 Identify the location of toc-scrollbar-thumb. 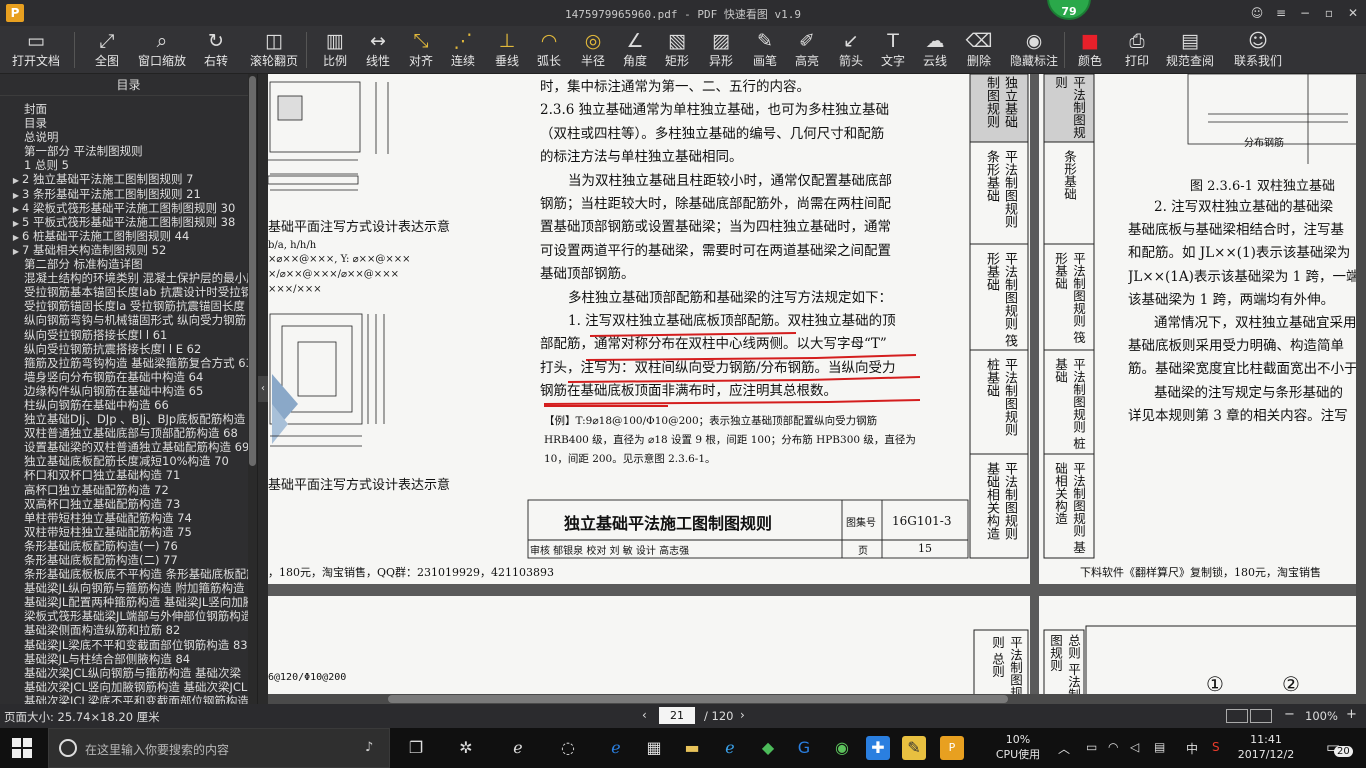
(252, 271).